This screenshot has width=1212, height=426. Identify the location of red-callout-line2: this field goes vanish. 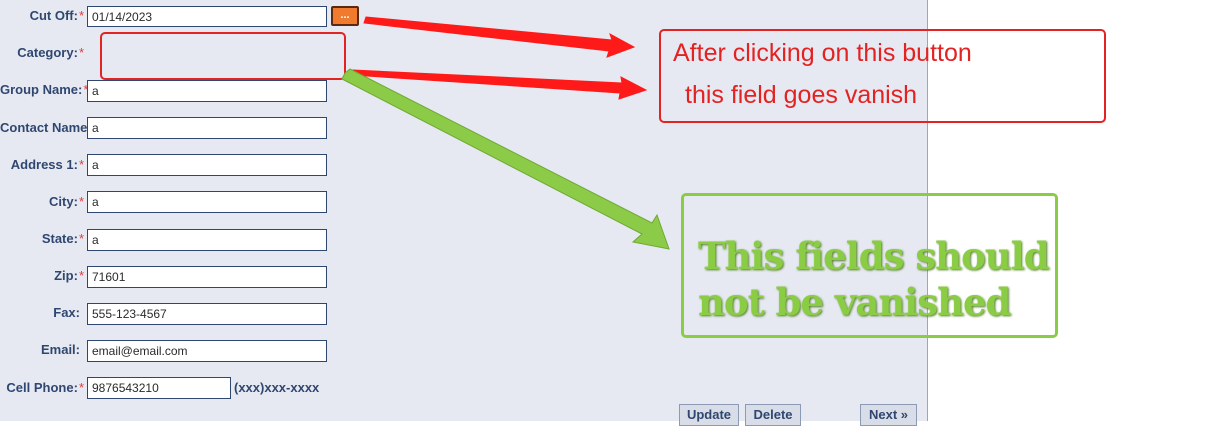
(801, 95).